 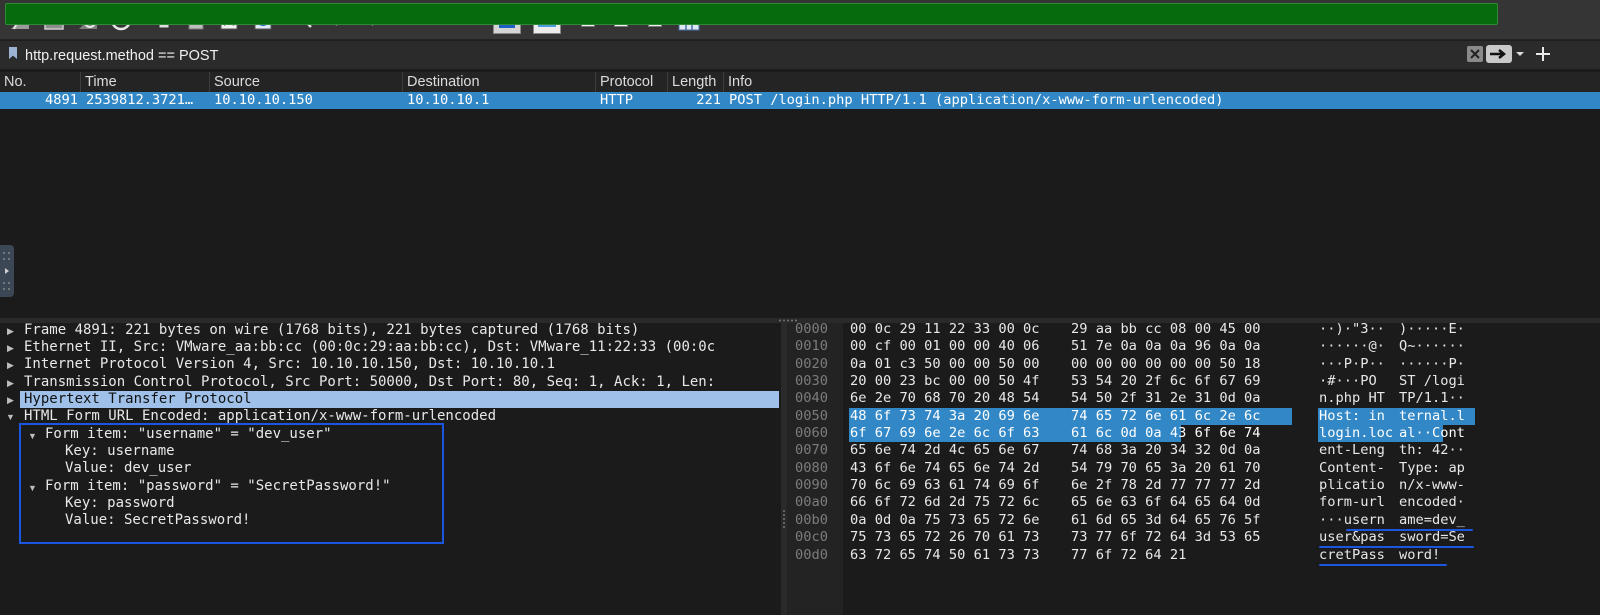 What do you see at coordinates (811, 555) in the screenshot?
I see `hex-offset: 00d0` at bounding box center [811, 555].